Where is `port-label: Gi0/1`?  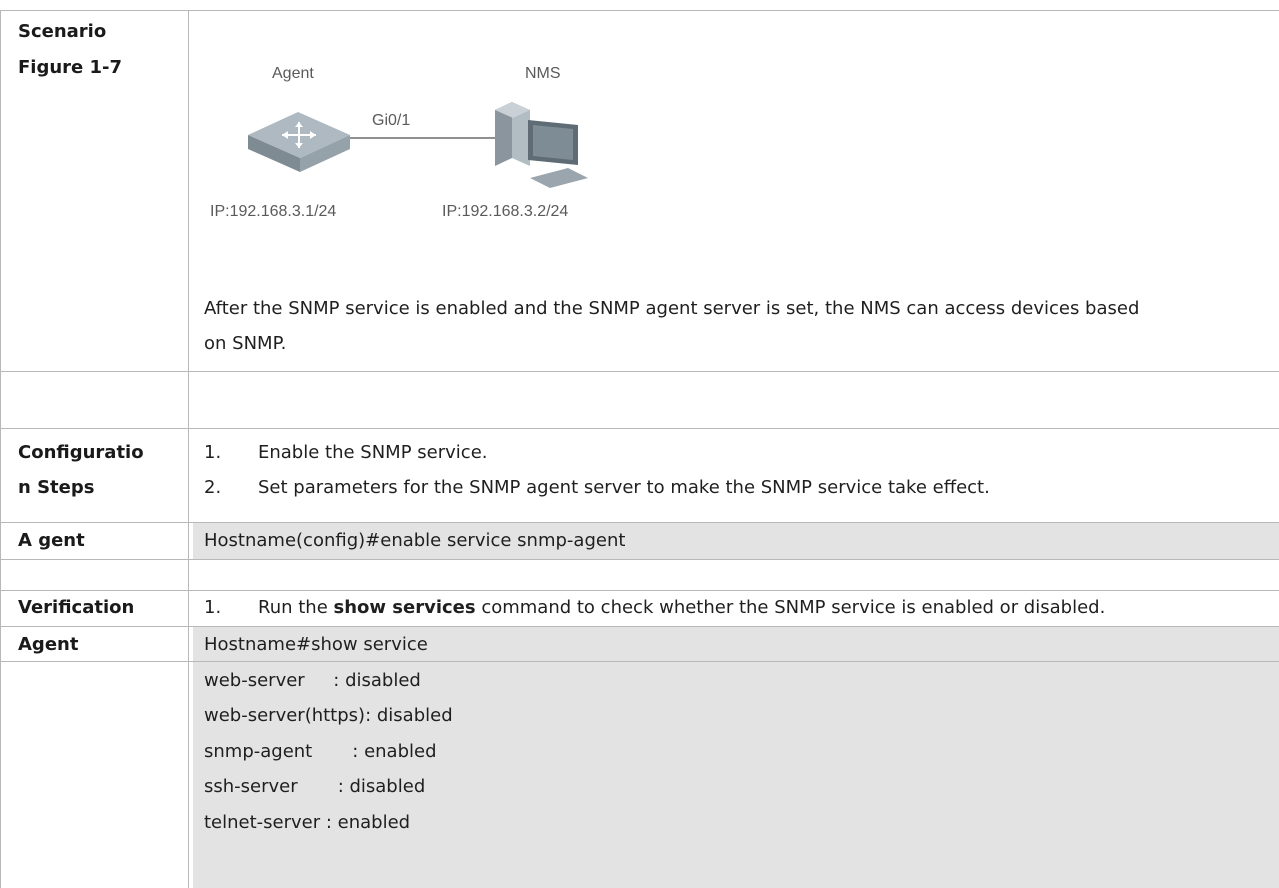
port-label: Gi0/1 is located at coordinates (391, 120).